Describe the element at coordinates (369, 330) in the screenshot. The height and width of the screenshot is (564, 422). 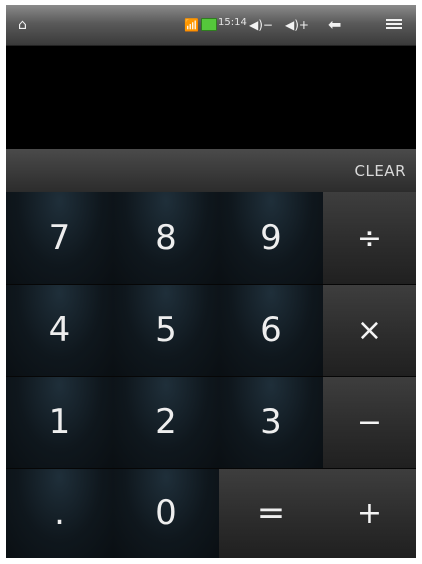
I see `key-multiply: ×` at that location.